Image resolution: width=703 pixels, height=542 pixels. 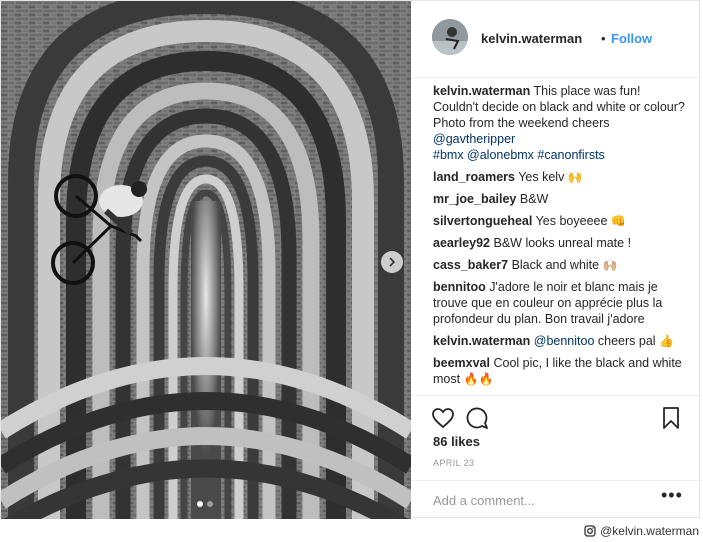 What do you see at coordinates (610, 265) in the screenshot?
I see `comment-emoji: 🙌🏼` at bounding box center [610, 265].